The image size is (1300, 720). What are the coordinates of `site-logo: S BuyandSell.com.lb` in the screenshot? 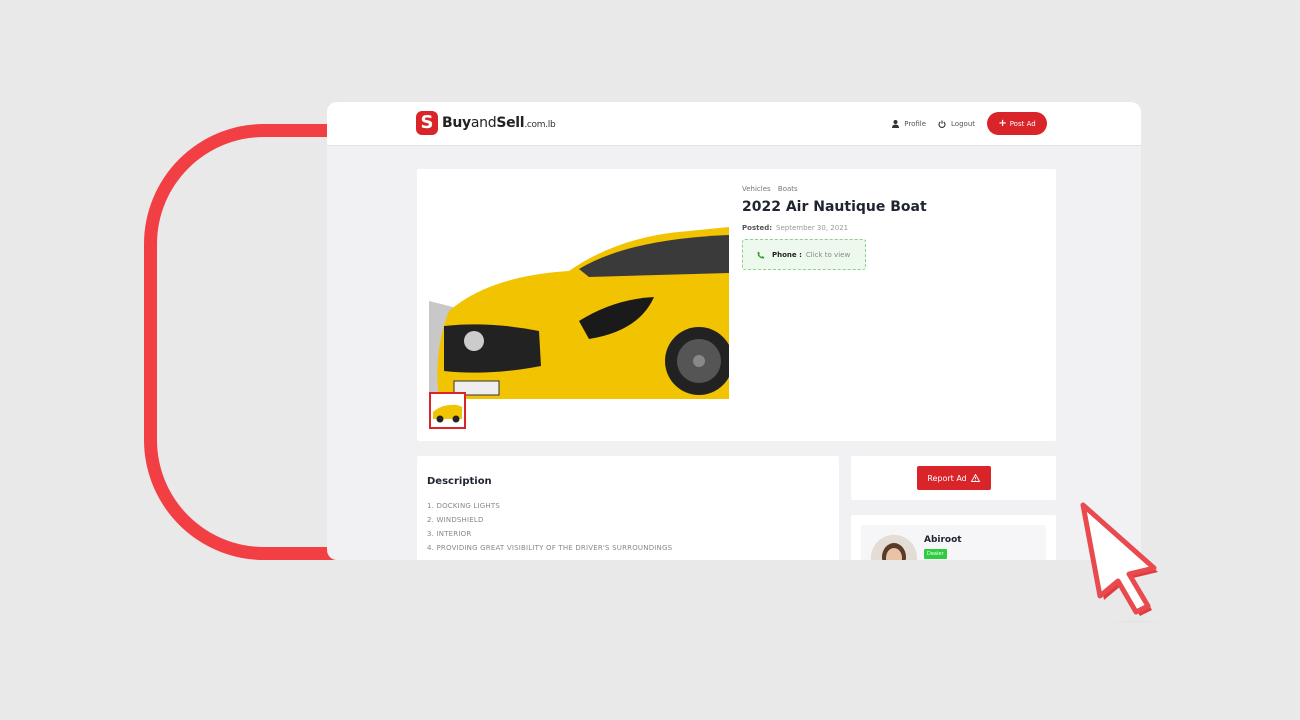 It's located at (486, 123).